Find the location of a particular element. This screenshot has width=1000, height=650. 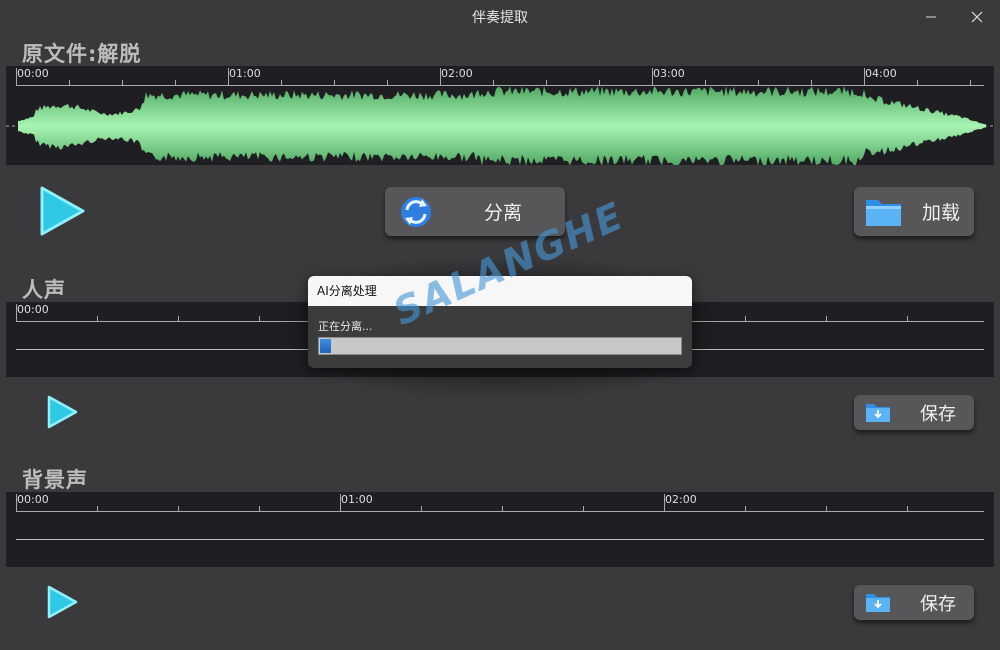

save-vocals-label: 保存 is located at coordinates (938, 414).